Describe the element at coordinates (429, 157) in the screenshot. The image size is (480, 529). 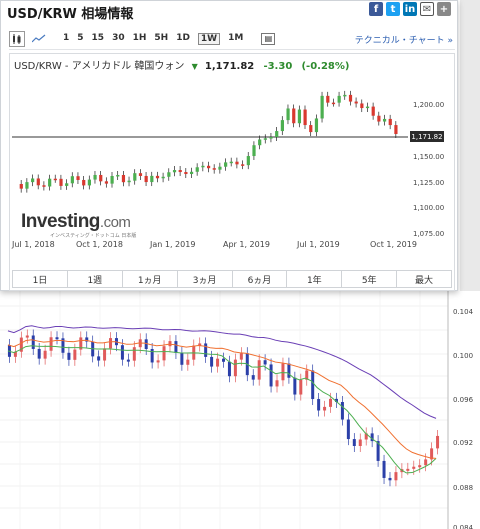
I see `y-tick-label: 1,150.00` at that location.